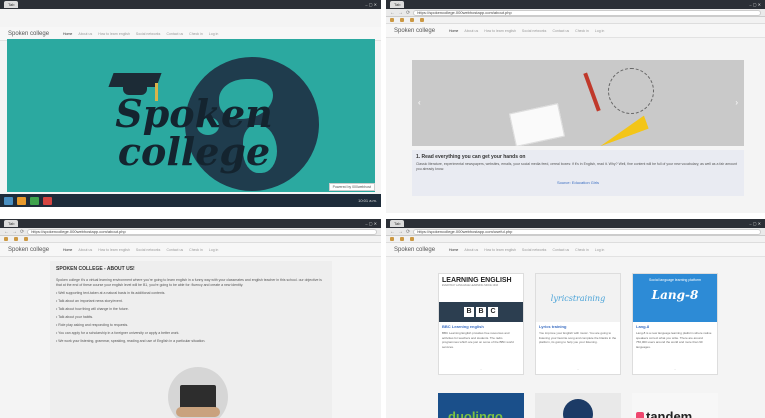 Image resolution: width=765 pixels, height=418 pixels. I want to click on source-link: Source: Education Girls, so click(578, 182).